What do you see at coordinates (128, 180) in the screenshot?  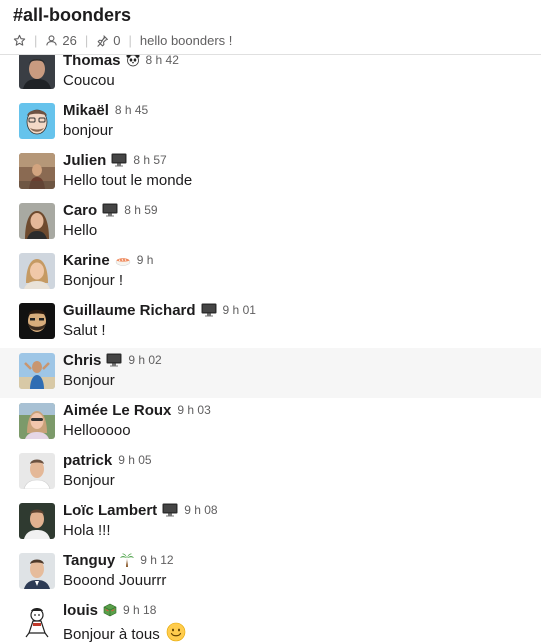 I see `message-text: Hello tout le monde` at bounding box center [128, 180].